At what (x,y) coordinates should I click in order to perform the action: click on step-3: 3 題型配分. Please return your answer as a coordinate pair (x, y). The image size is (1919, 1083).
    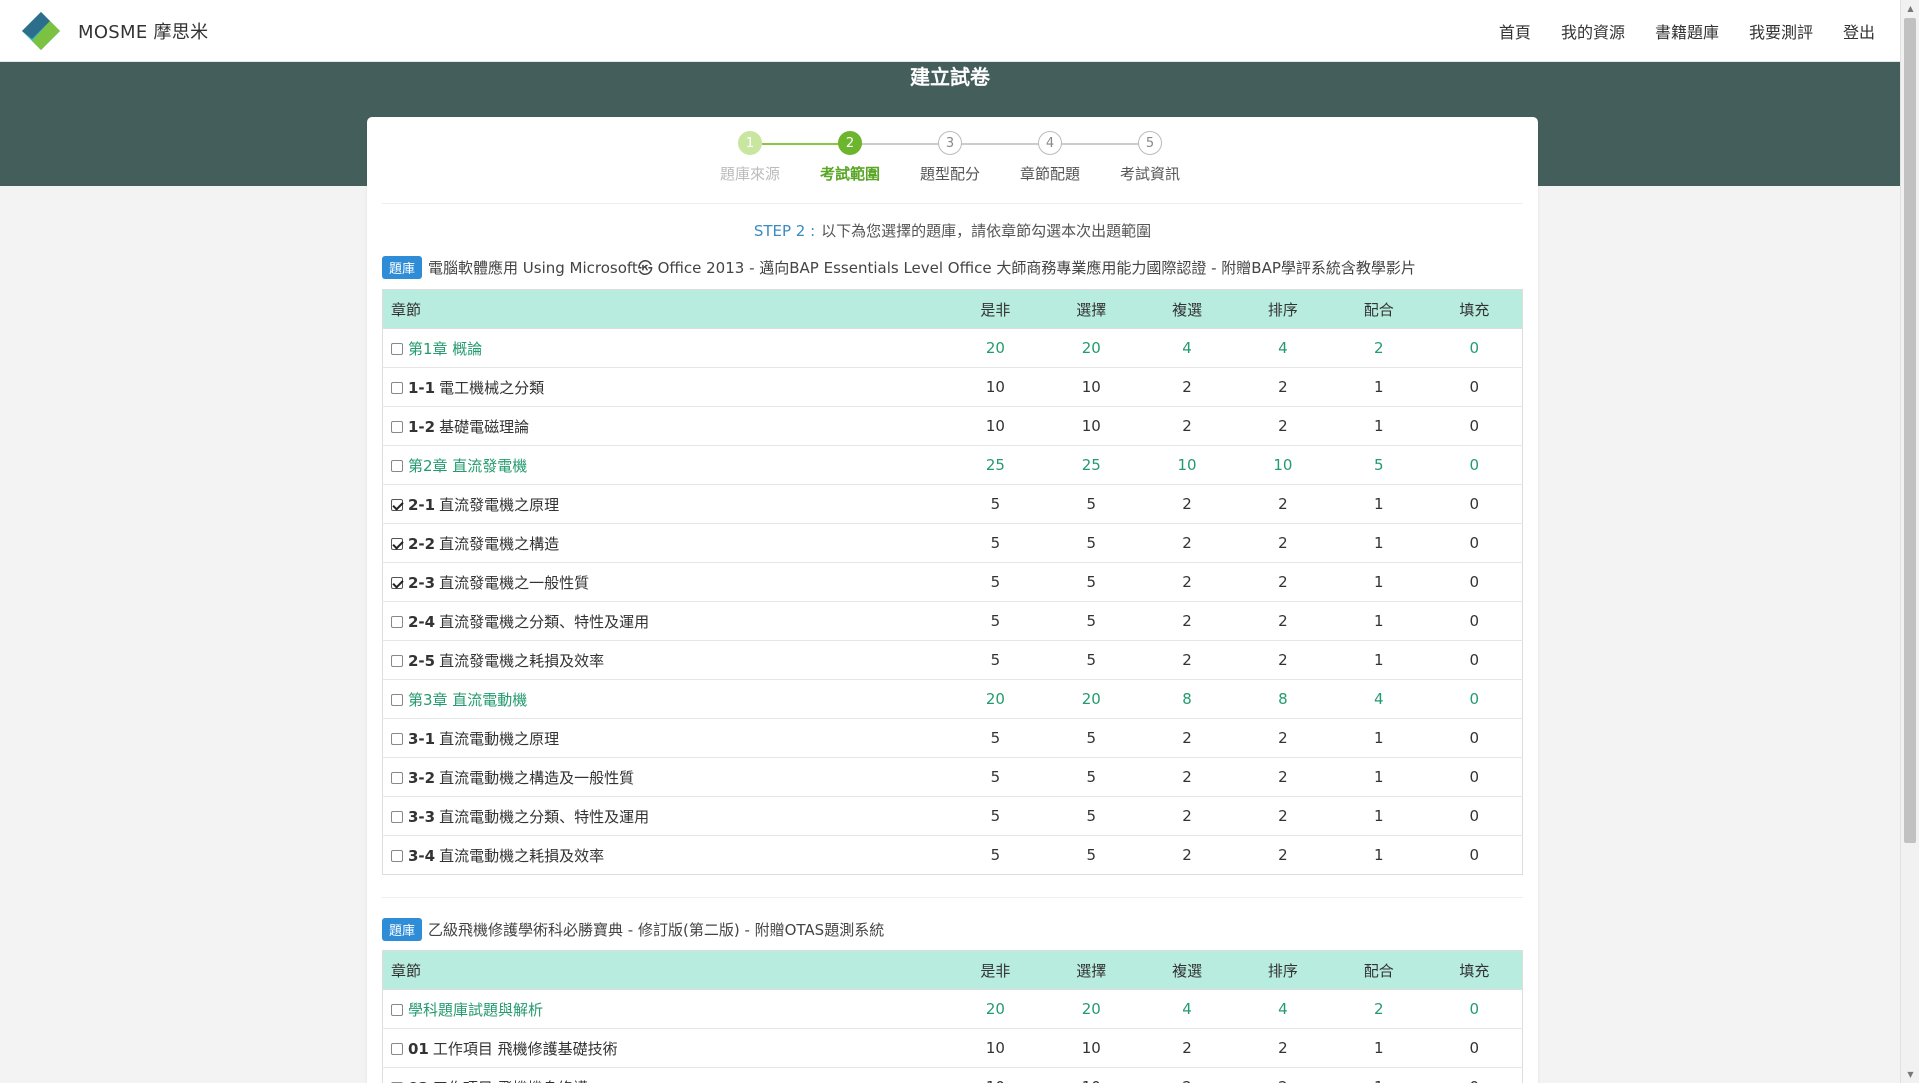
    Looking at the image, I should click on (950, 156).